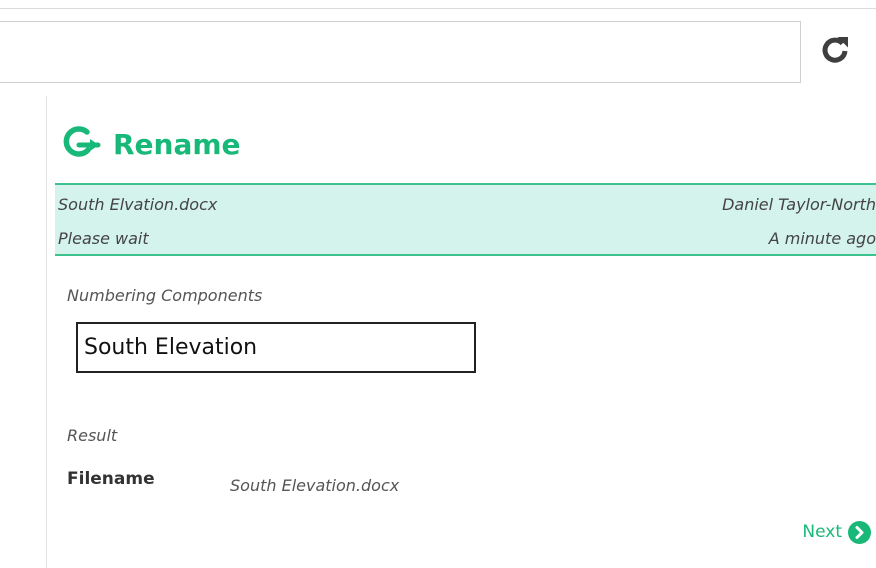  Describe the element at coordinates (315, 485) in the screenshot. I see `filename-result-value: South Elevation.docx` at that location.